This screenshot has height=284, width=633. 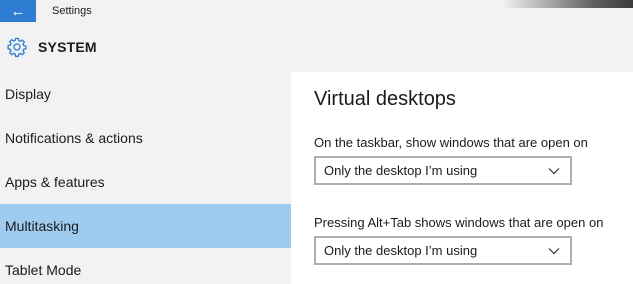 I want to click on sidebar-item-label: Display, so click(x=28, y=94).